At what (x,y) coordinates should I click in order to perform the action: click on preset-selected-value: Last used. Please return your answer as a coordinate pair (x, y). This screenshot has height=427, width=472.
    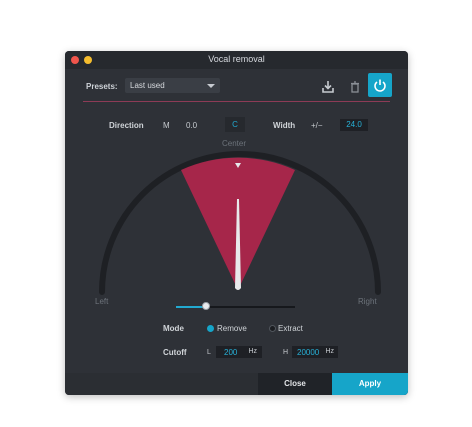
    Looking at the image, I should click on (147, 85).